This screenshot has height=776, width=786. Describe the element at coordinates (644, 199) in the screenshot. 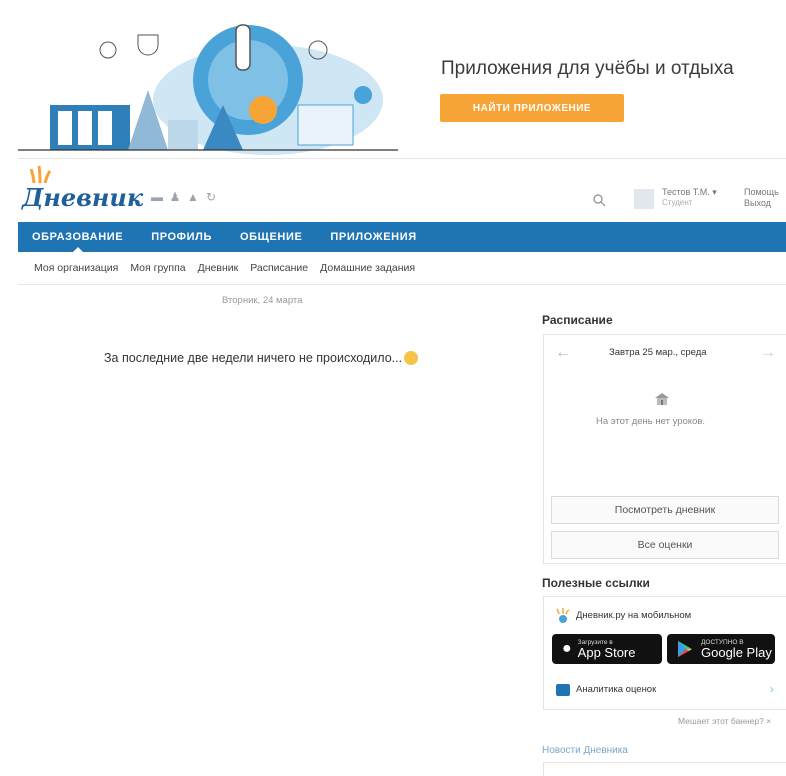

I see `avatar` at that location.